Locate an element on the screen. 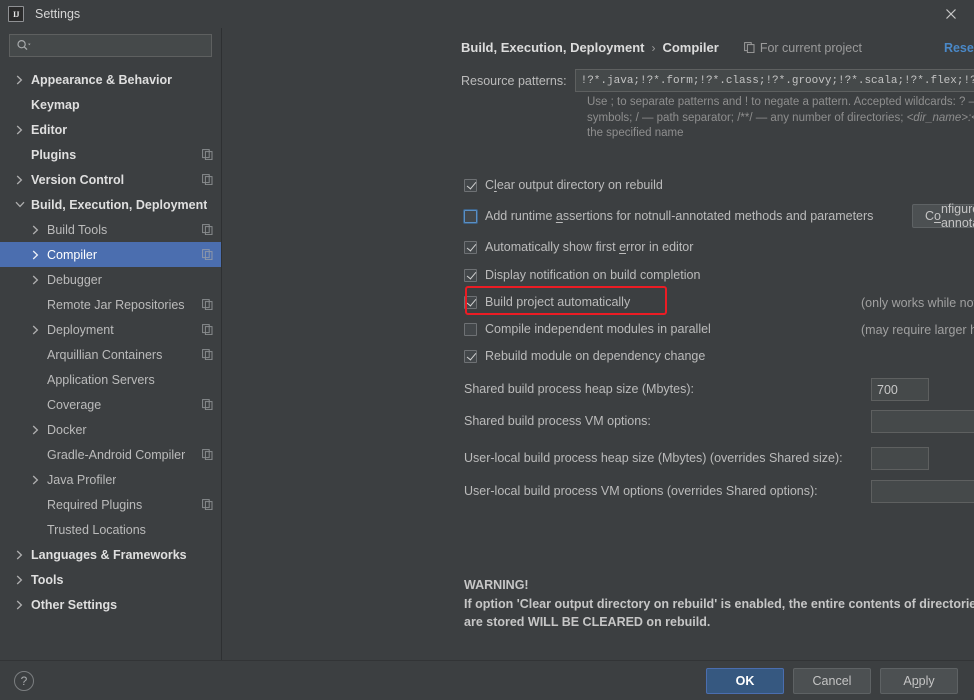 The width and height of the screenshot is (974, 700). input-user-local-build-process-heap-size-mbytes-overri is located at coordinates (900, 458).